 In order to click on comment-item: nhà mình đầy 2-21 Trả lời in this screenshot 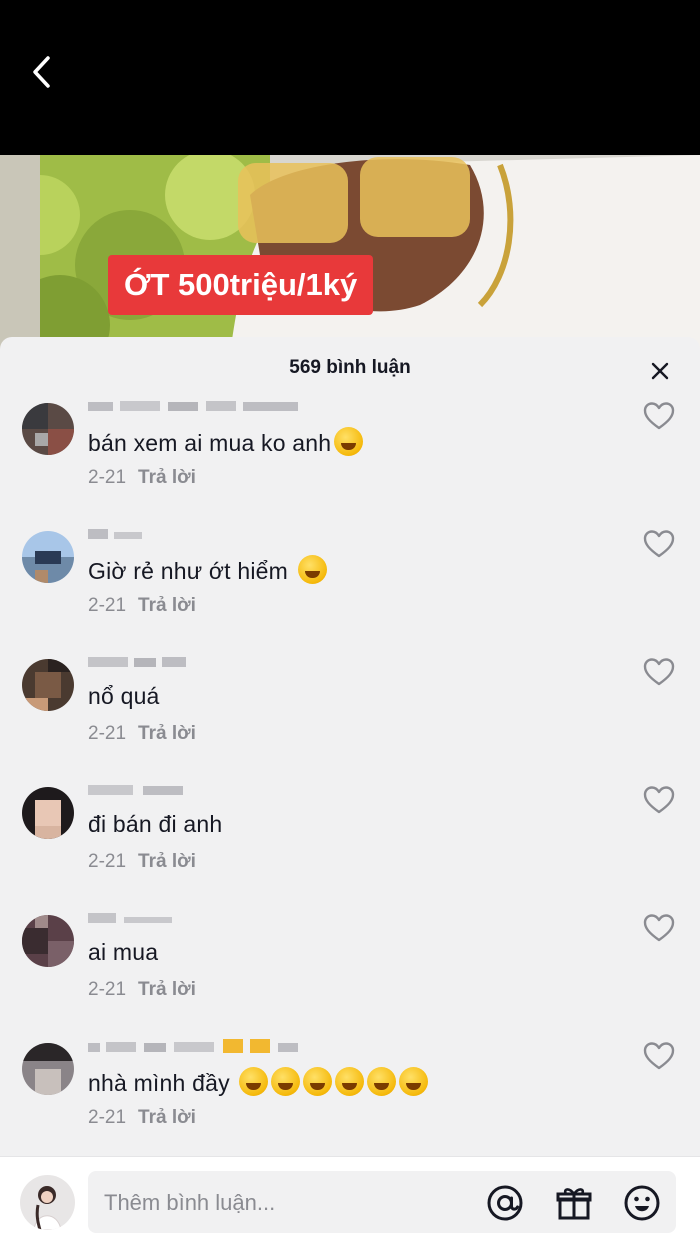, I will do `click(350, 1103)`.